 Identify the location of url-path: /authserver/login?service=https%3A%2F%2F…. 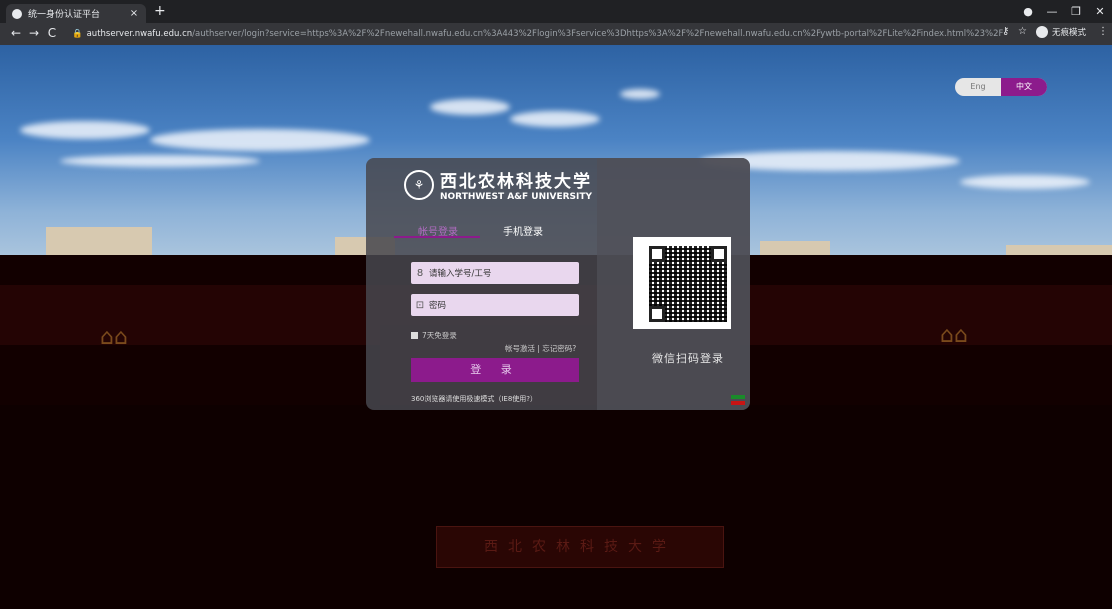
(598, 34).